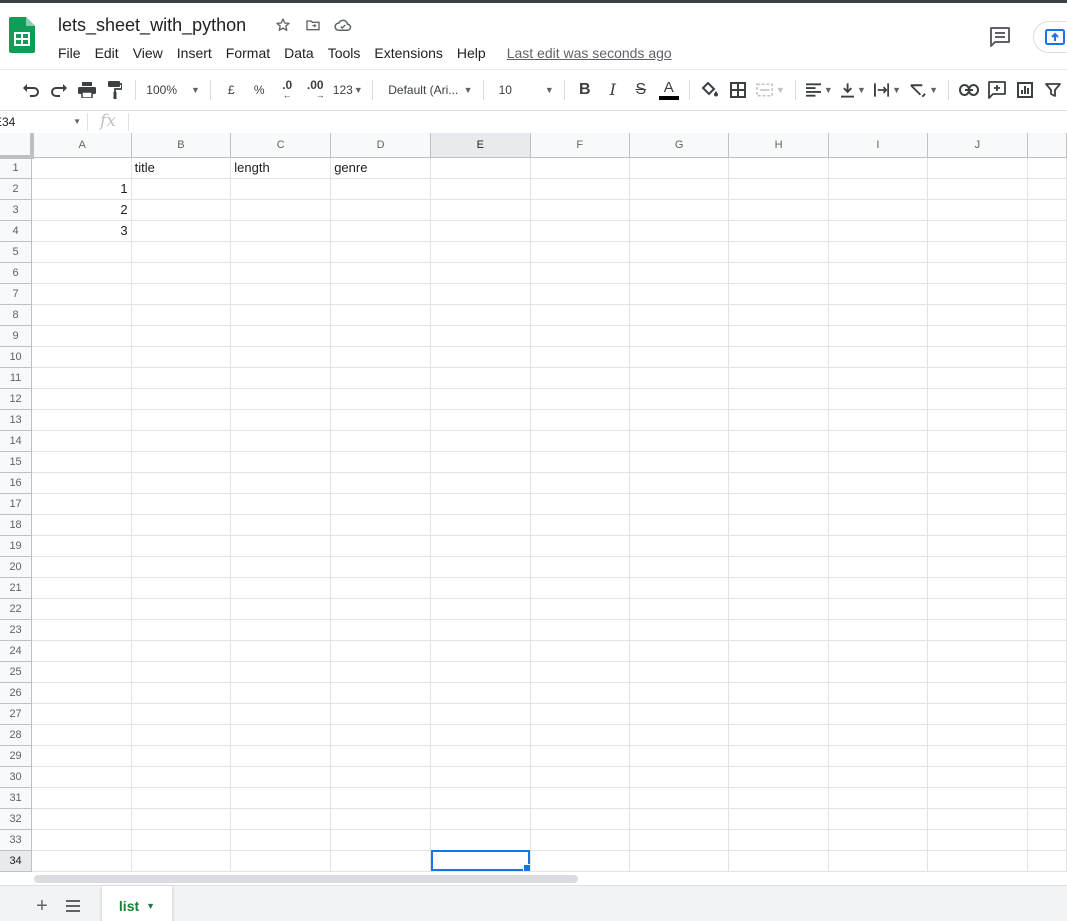 This screenshot has height=921, width=1067. What do you see at coordinates (585, 90) in the screenshot?
I see `bold-icon: B` at bounding box center [585, 90].